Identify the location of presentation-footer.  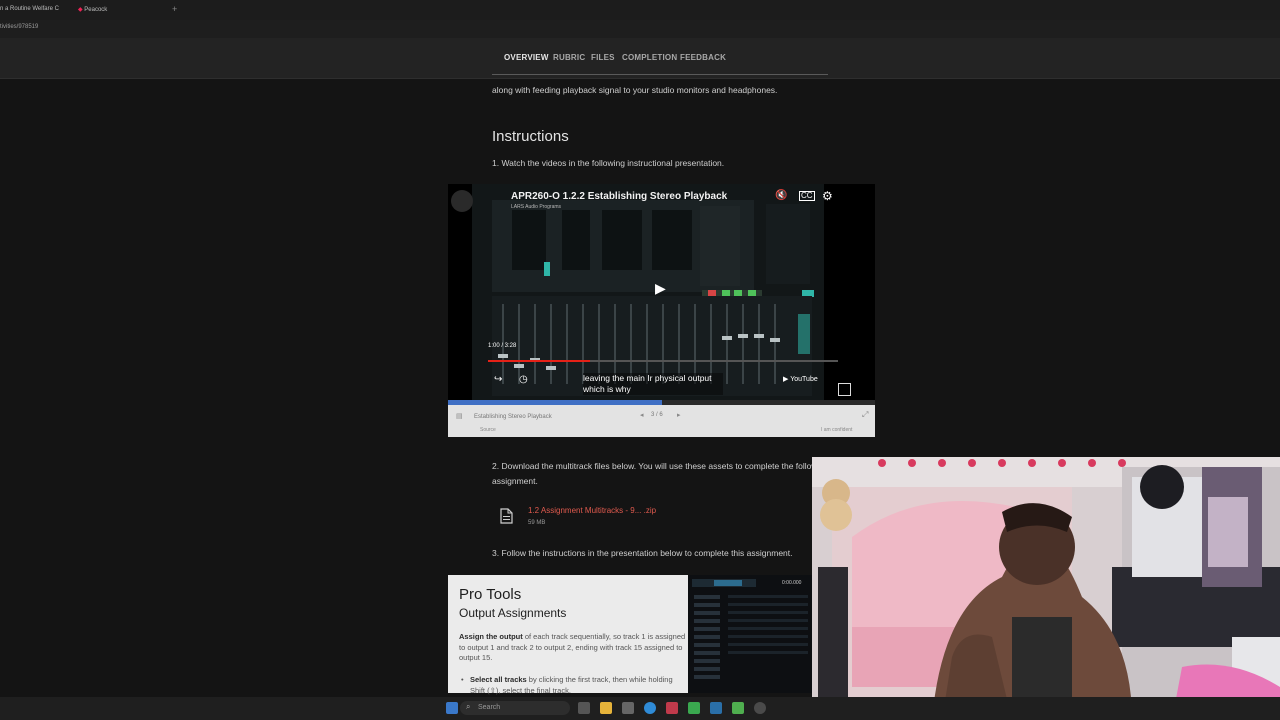
(661, 421).